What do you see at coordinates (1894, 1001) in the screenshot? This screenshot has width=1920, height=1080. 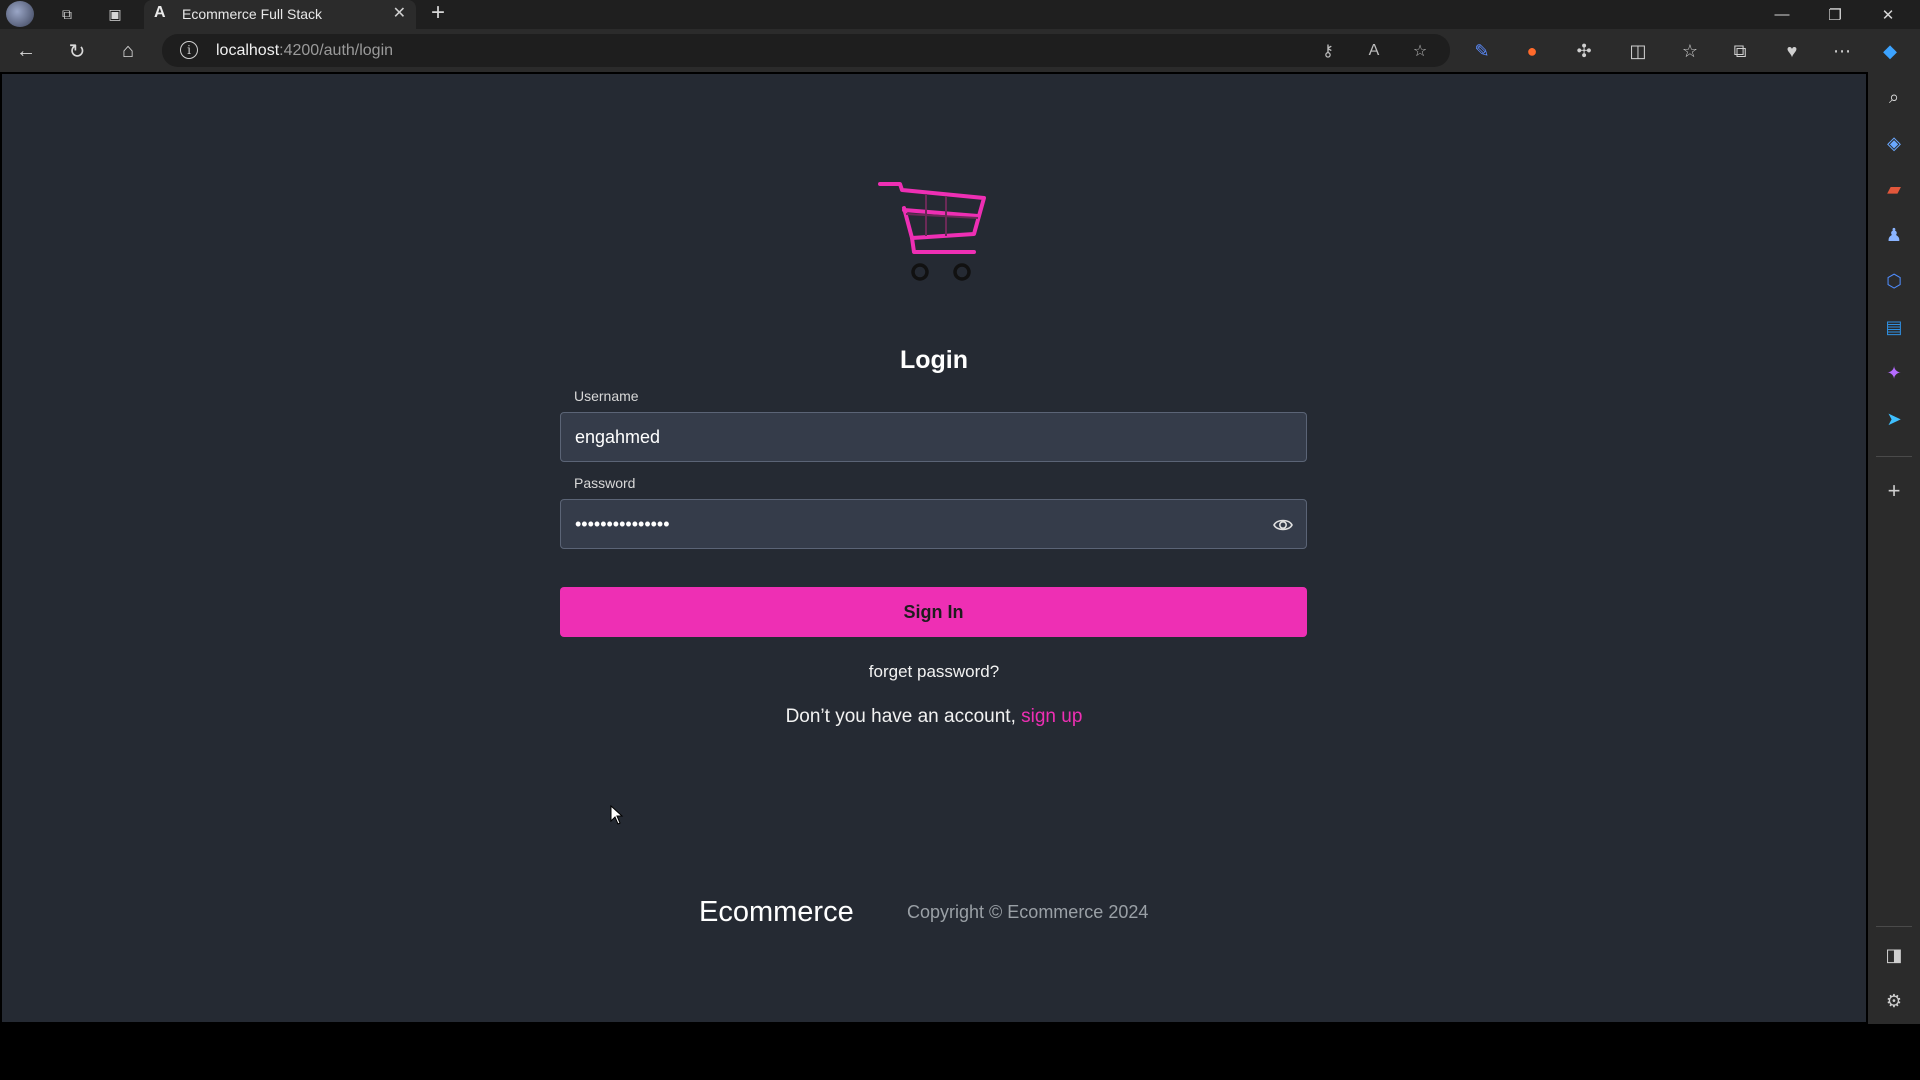 I see `settings-gear-icon: ⚙` at bounding box center [1894, 1001].